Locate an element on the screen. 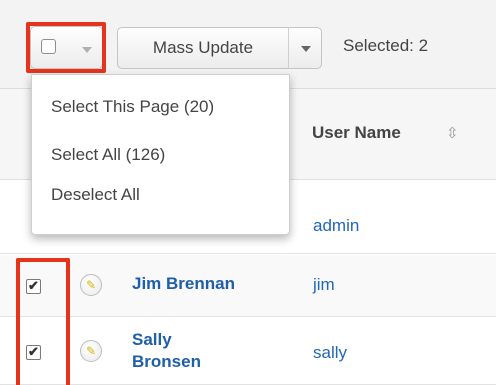 The image size is (496, 385). mass-update-dropdown-button is located at coordinates (305, 48).